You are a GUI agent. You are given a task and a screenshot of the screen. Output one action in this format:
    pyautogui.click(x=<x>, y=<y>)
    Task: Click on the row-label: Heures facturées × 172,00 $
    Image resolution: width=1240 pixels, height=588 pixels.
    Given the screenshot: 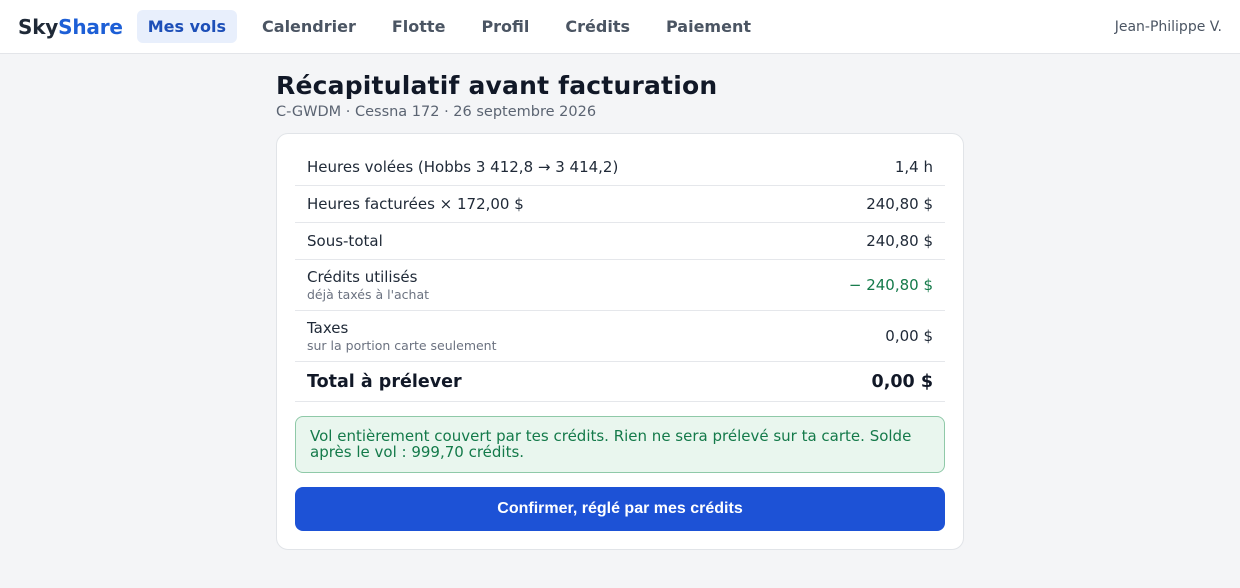 What is the action you would take?
    pyautogui.click(x=415, y=204)
    